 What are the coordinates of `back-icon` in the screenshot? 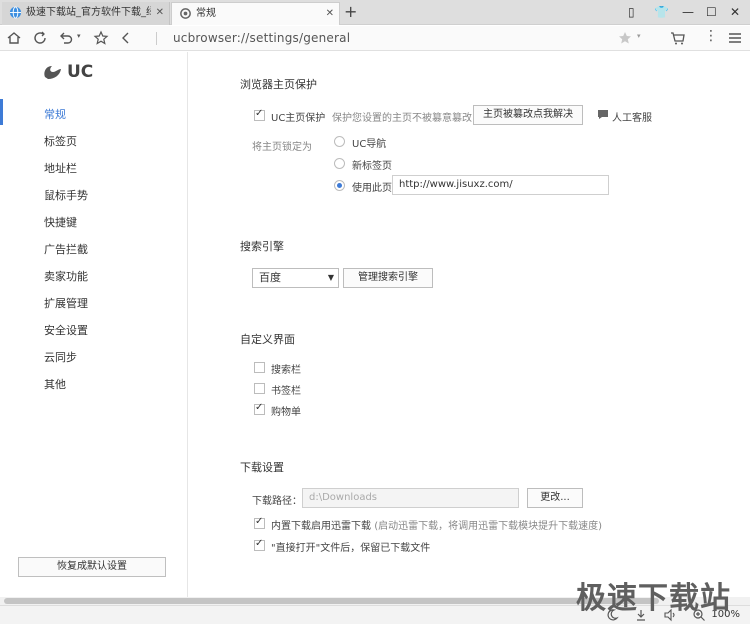 It's located at (126, 38).